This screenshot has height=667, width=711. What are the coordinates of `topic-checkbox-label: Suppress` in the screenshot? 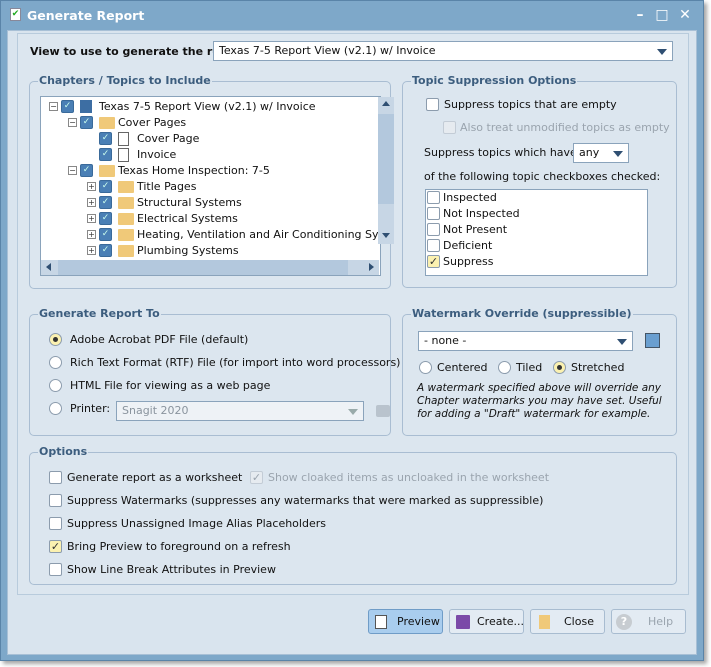 It's located at (468, 261).